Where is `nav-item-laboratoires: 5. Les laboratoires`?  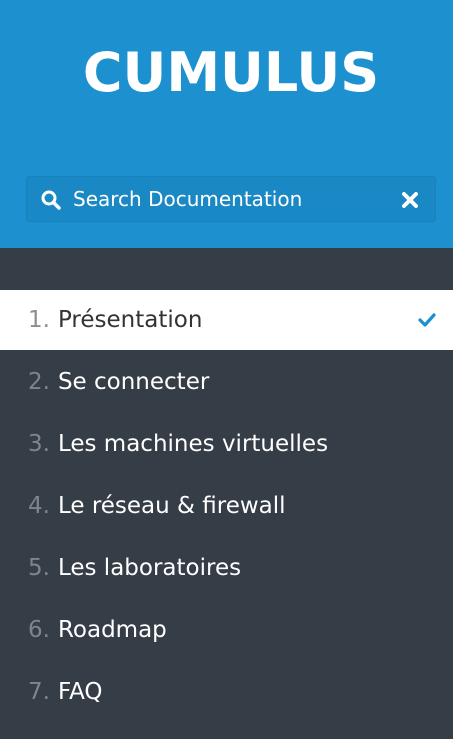 nav-item-laboratoires: 5. Les laboratoires is located at coordinates (226, 568).